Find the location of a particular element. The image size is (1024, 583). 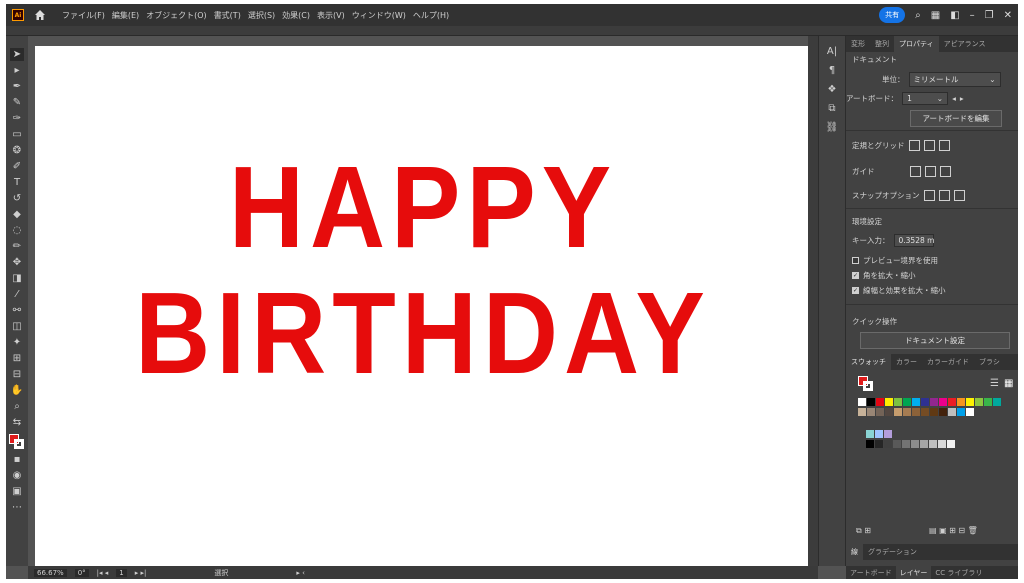

search-icon: ⌕ is located at coordinates (918, 15).